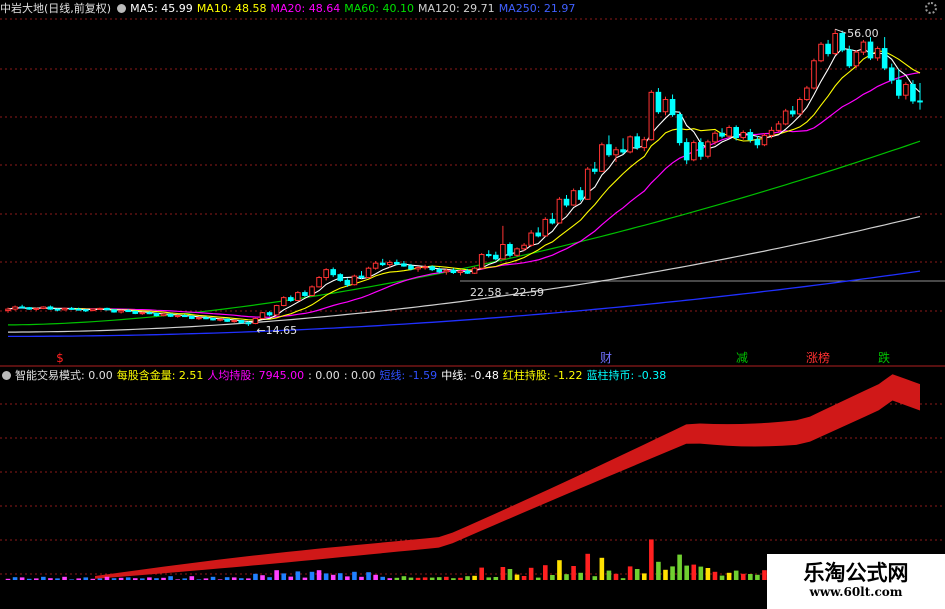  I want to click on signal-label: 财, so click(606, 358).